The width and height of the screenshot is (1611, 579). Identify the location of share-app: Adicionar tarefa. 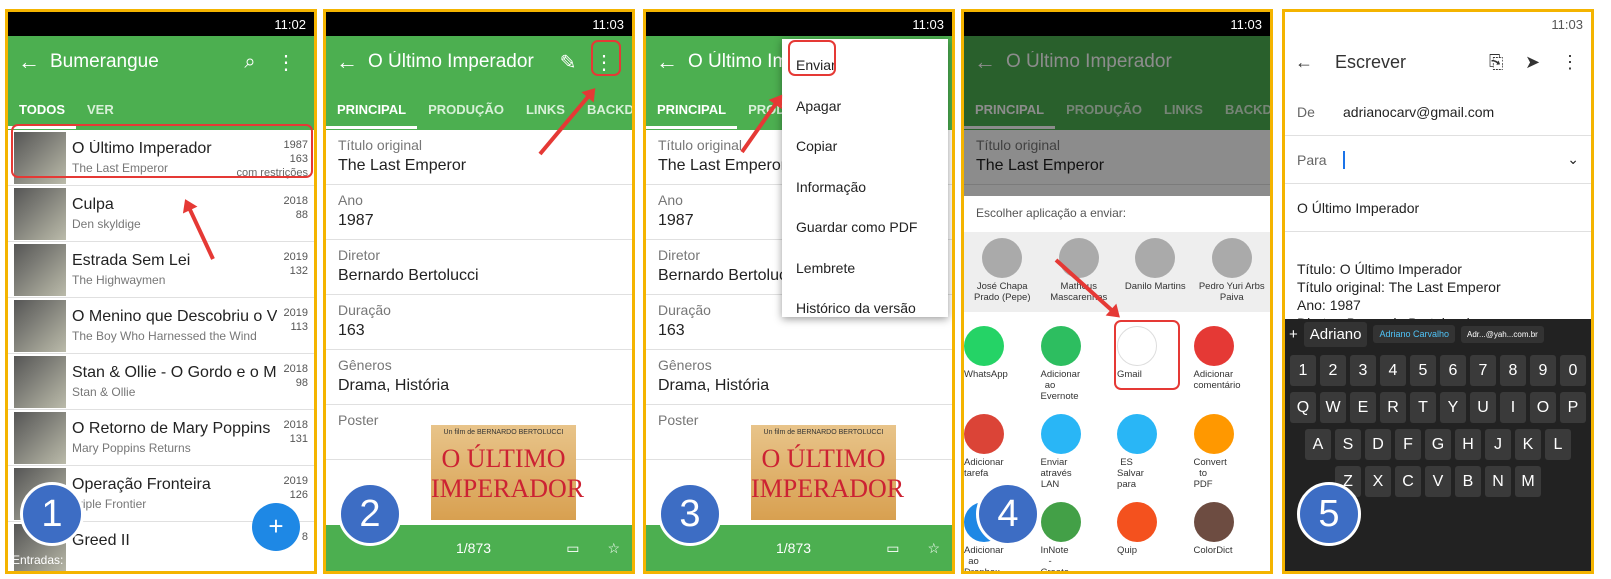
(984, 449).